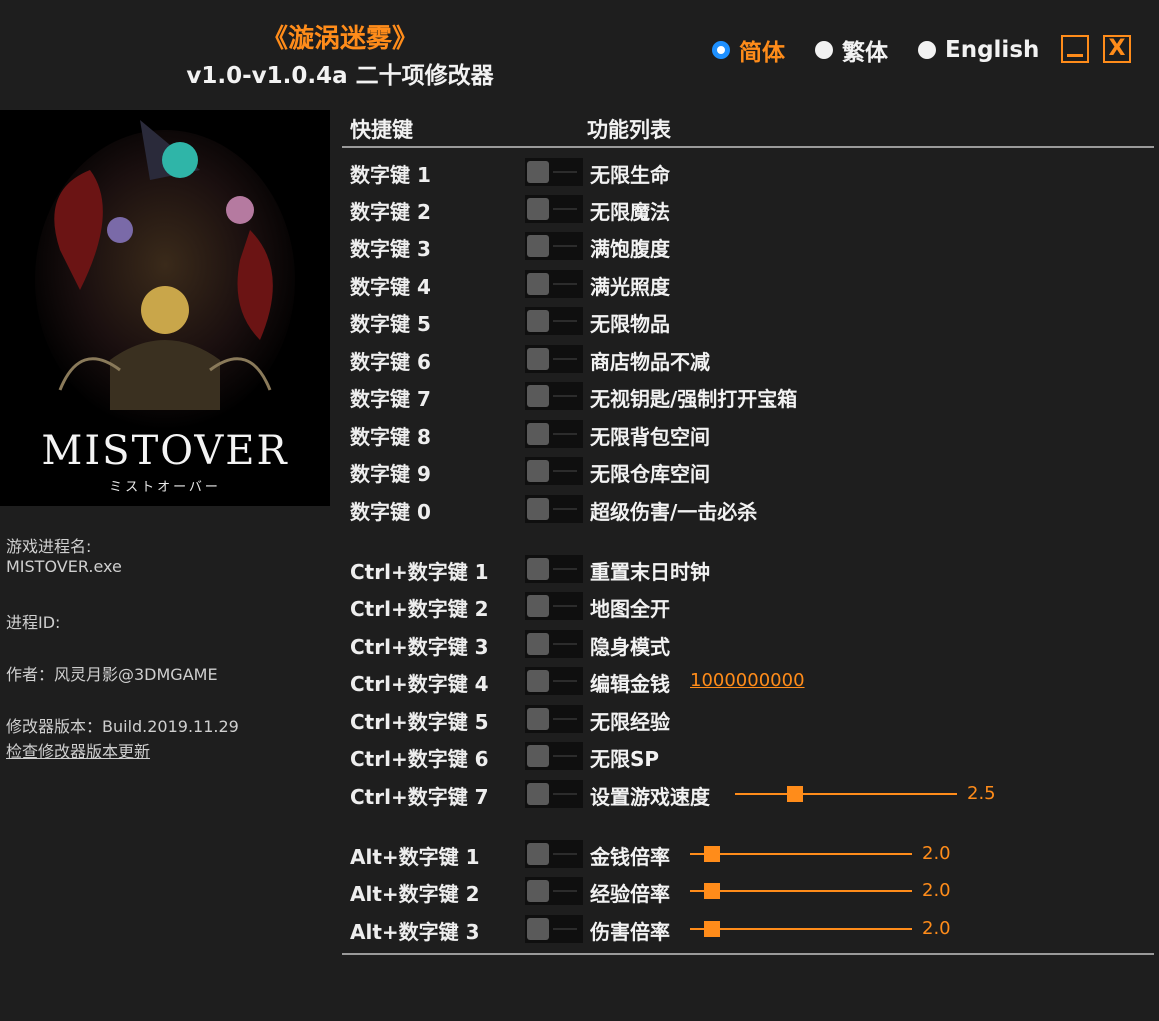  What do you see at coordinates (1075, 49) in the screenshot?
I see `minimize-button` at bounding box center [1075, 49].